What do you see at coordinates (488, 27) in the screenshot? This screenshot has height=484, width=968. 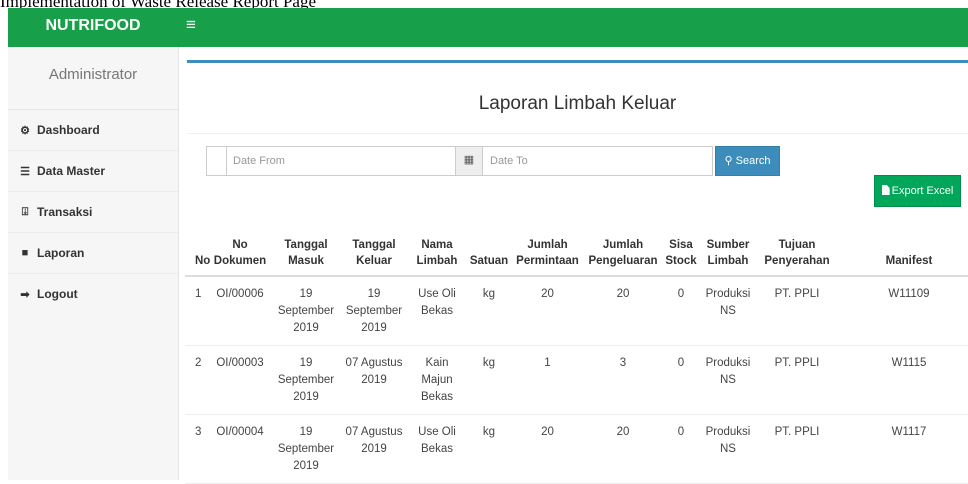 I see `top-navbar: NUTRIFOOD ≡` at bounding box center [488, 27].